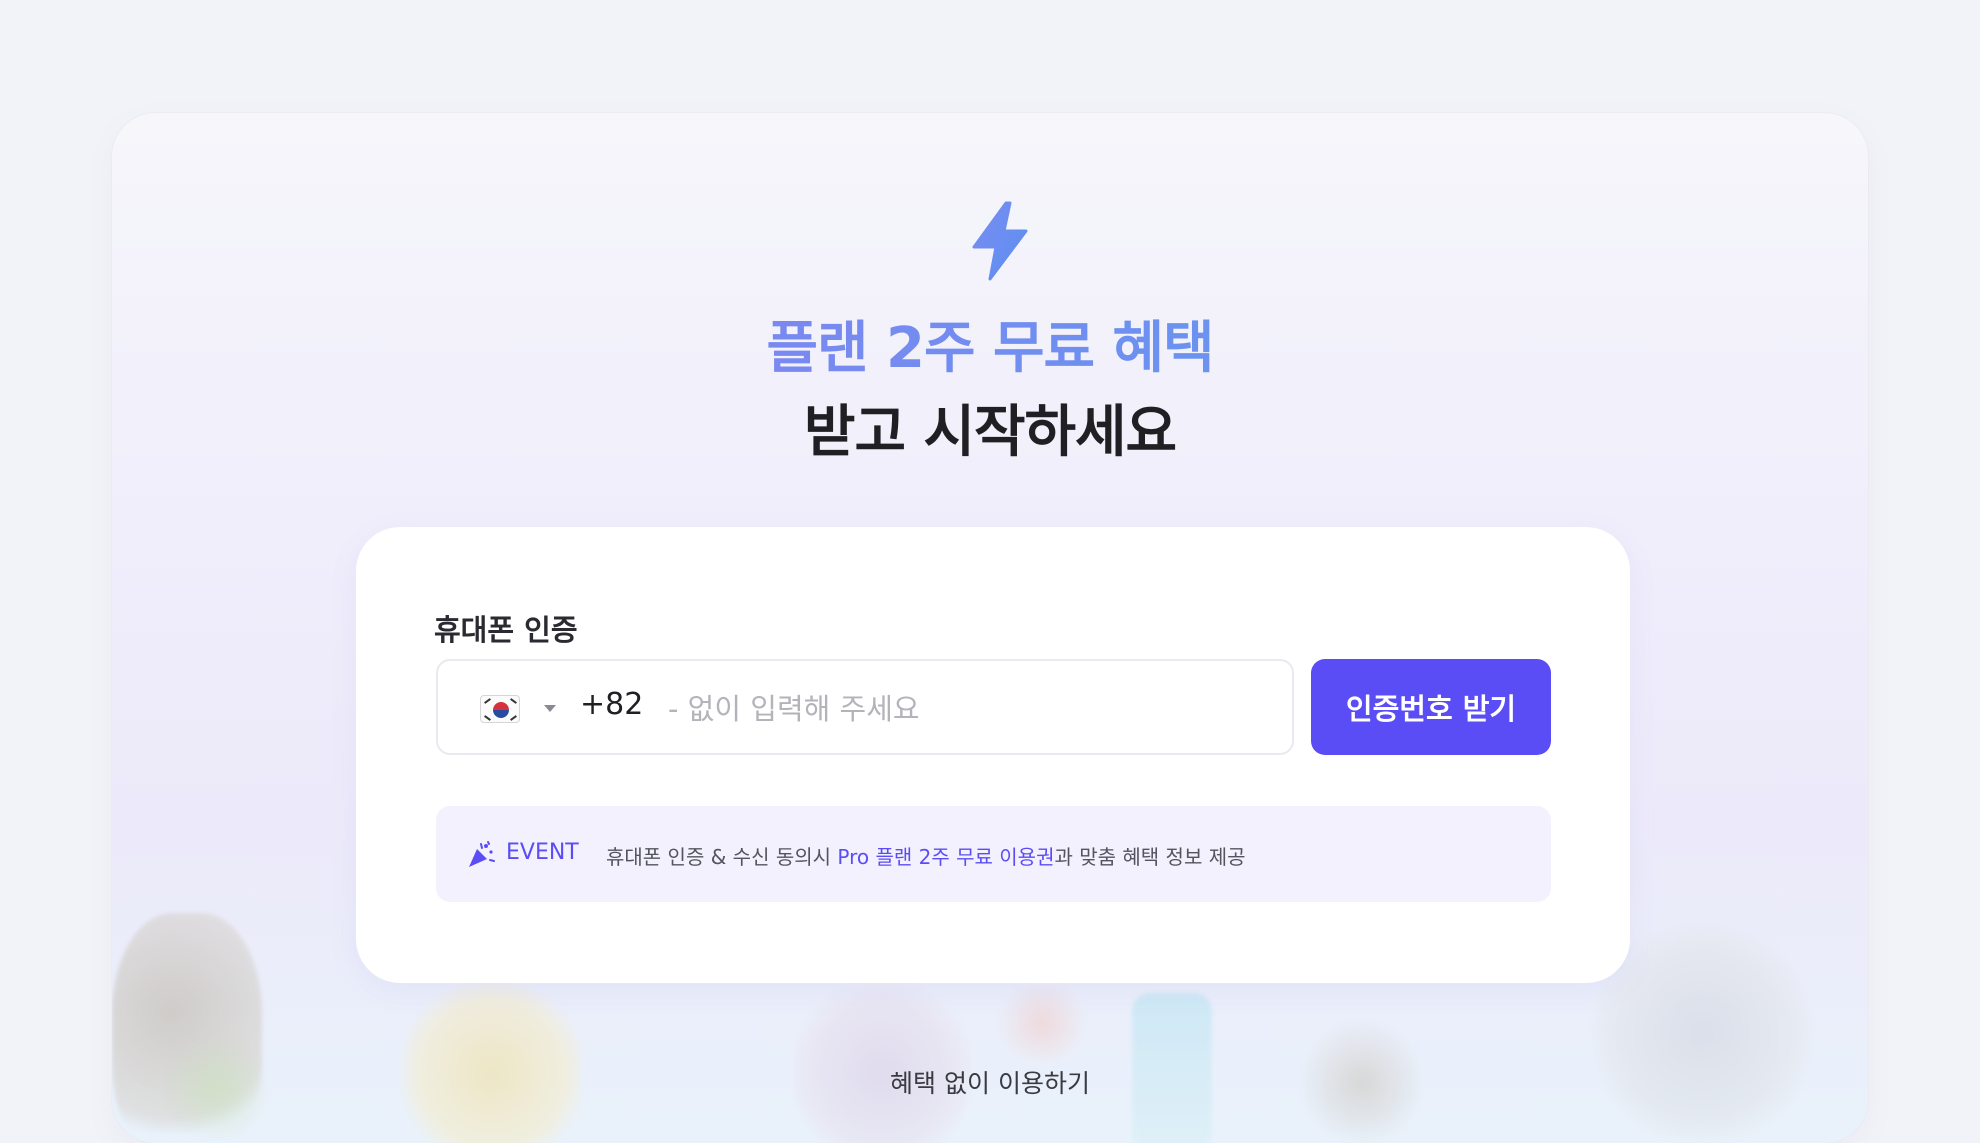  Describe the element at coordinates (550, 708) in the screenshot. I see `chevron-down-icon` at that location.